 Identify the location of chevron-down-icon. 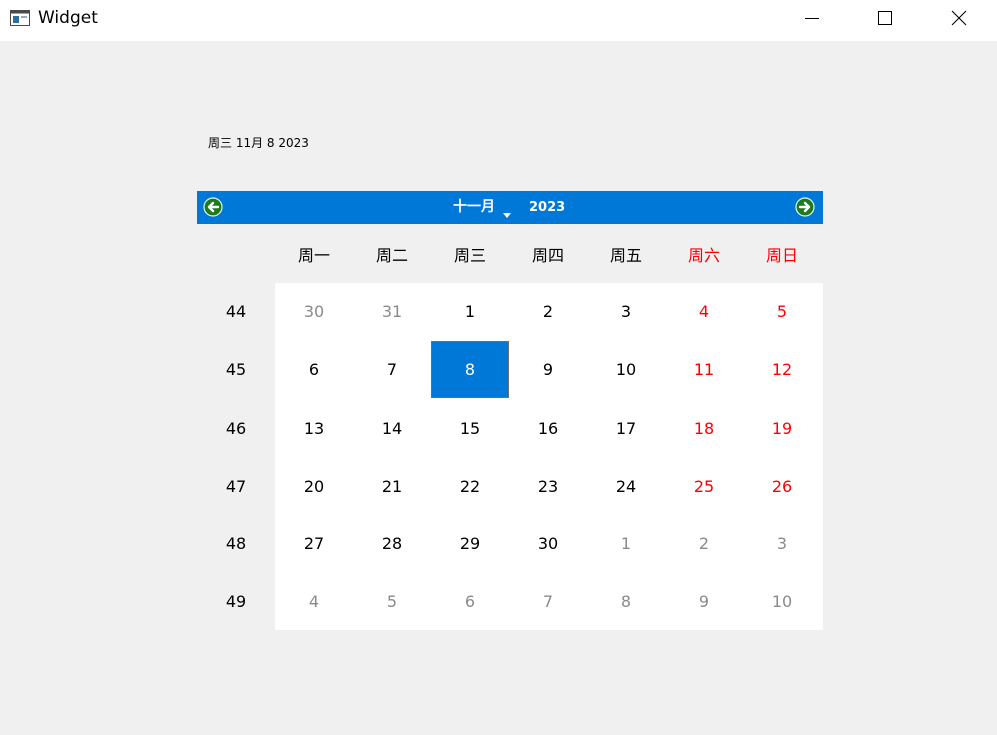
(507, 215).